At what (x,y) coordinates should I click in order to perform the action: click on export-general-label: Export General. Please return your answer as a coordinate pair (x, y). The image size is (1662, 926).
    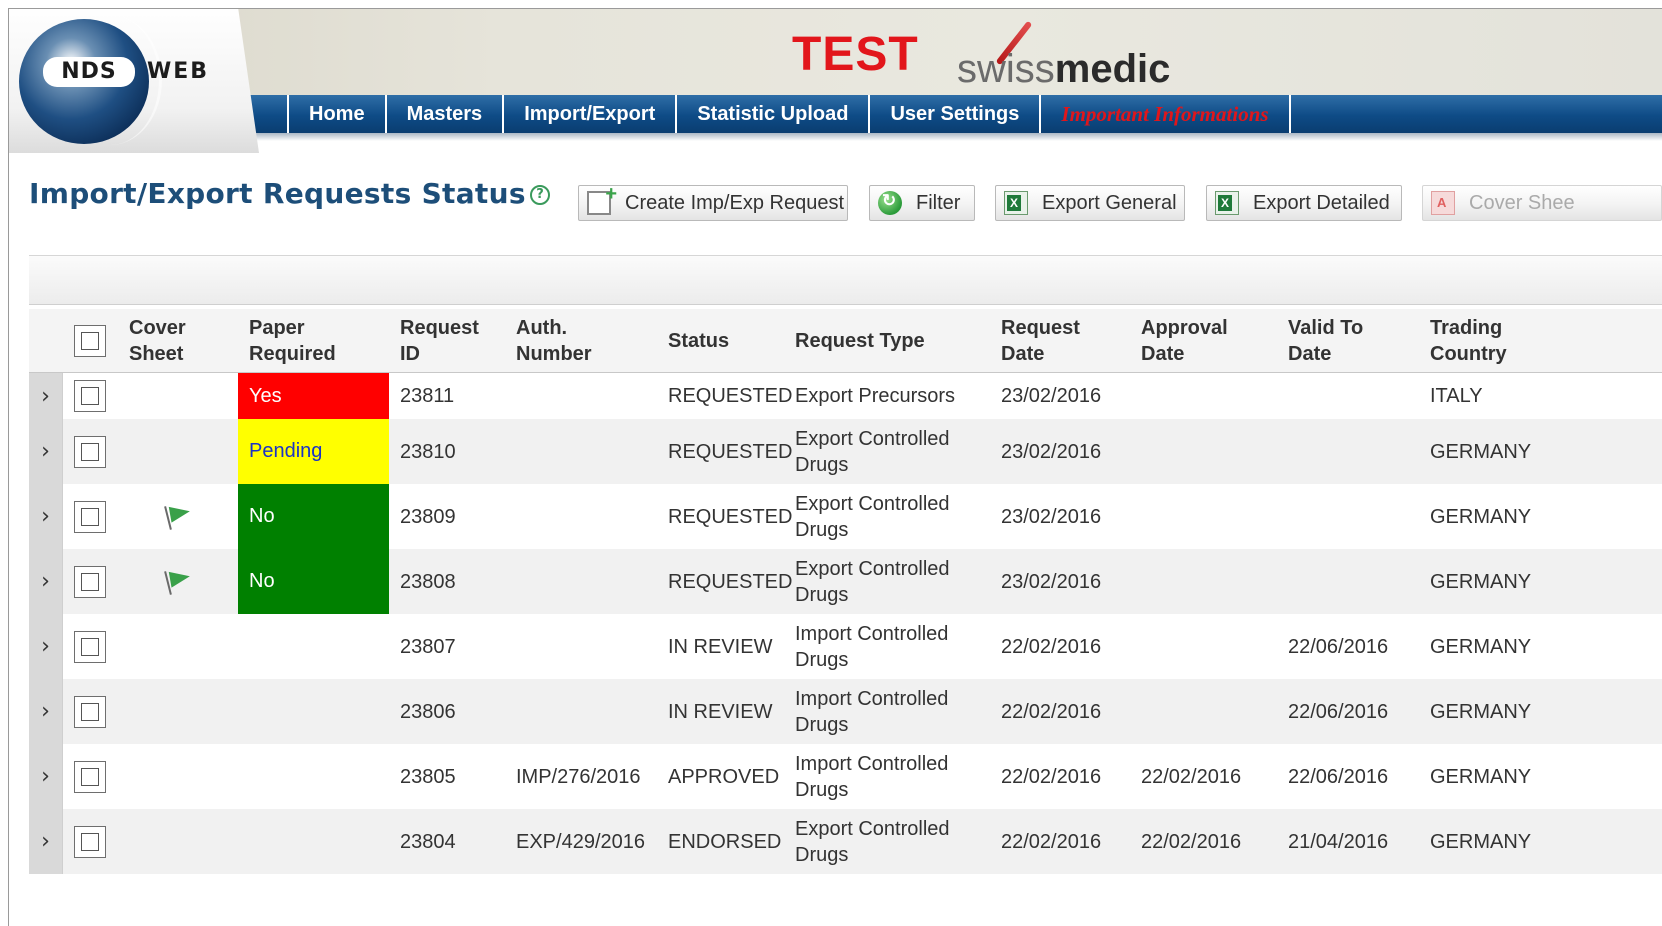
    Looking at the image, I should click on (1109, 202).